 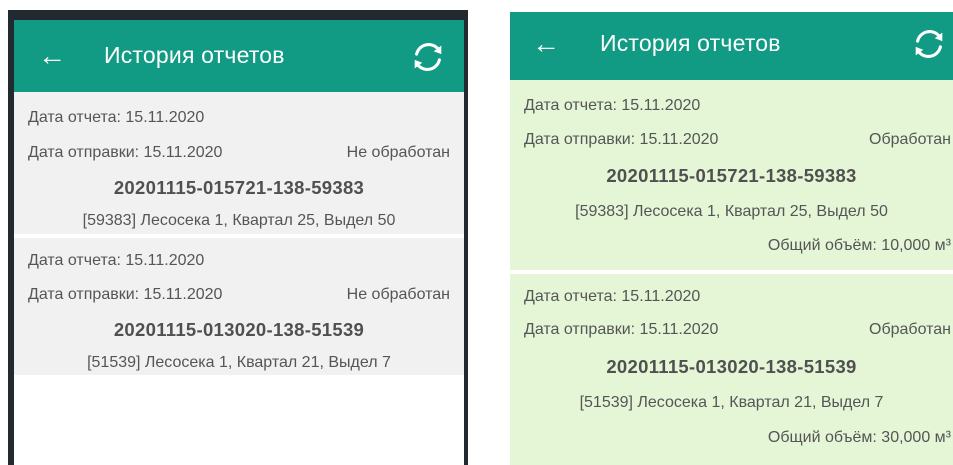 I want to click on total-volume: Общий объём: 30,000 м³, so click(x=859, y=437).